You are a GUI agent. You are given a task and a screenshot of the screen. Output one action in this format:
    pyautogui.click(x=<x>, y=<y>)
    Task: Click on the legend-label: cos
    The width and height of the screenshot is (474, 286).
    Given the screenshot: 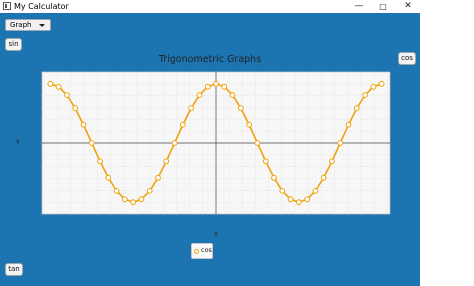 What is the action you would take?
    pyautogui.click(x=206, y=250)
    